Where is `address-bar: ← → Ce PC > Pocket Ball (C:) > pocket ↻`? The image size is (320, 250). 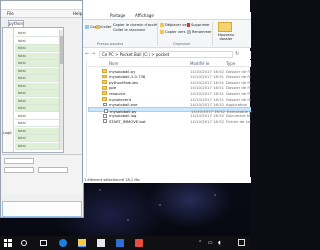
address-bar: ← → Ce PC > Pocket Ball (C:) > pocket ↻ is located at coordinates (167, 55).